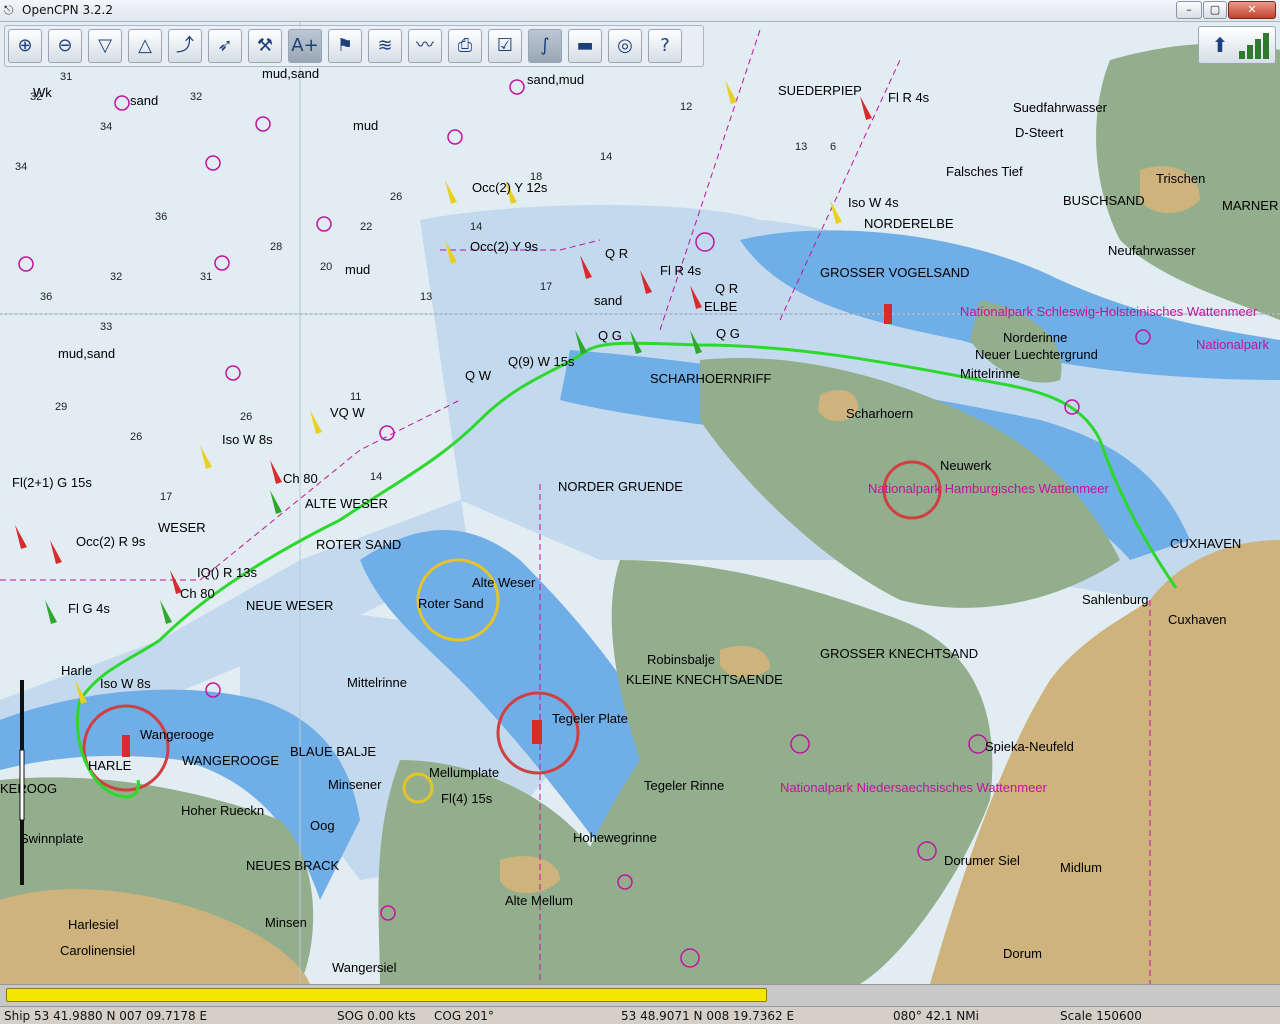 This screenshot has width=1280, height=1024. What do you see at coordinates (1205, 543) in the screenshot?
I see `svg-text: CUXHAVEN` at bounding box center [1205, 543].